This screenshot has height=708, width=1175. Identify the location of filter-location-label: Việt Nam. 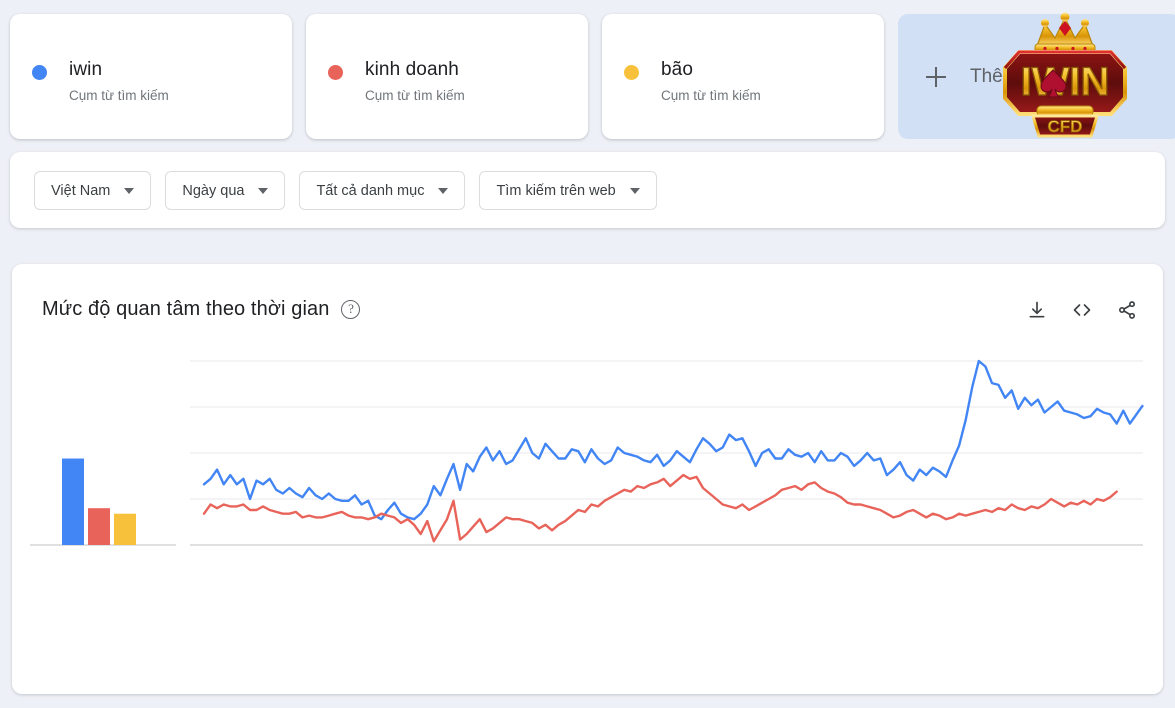
(81, 190).